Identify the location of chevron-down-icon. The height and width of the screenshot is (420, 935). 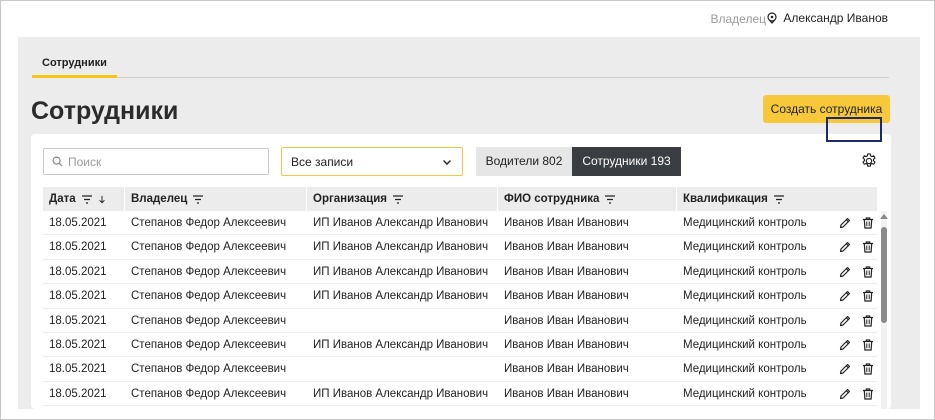
(447, 162).